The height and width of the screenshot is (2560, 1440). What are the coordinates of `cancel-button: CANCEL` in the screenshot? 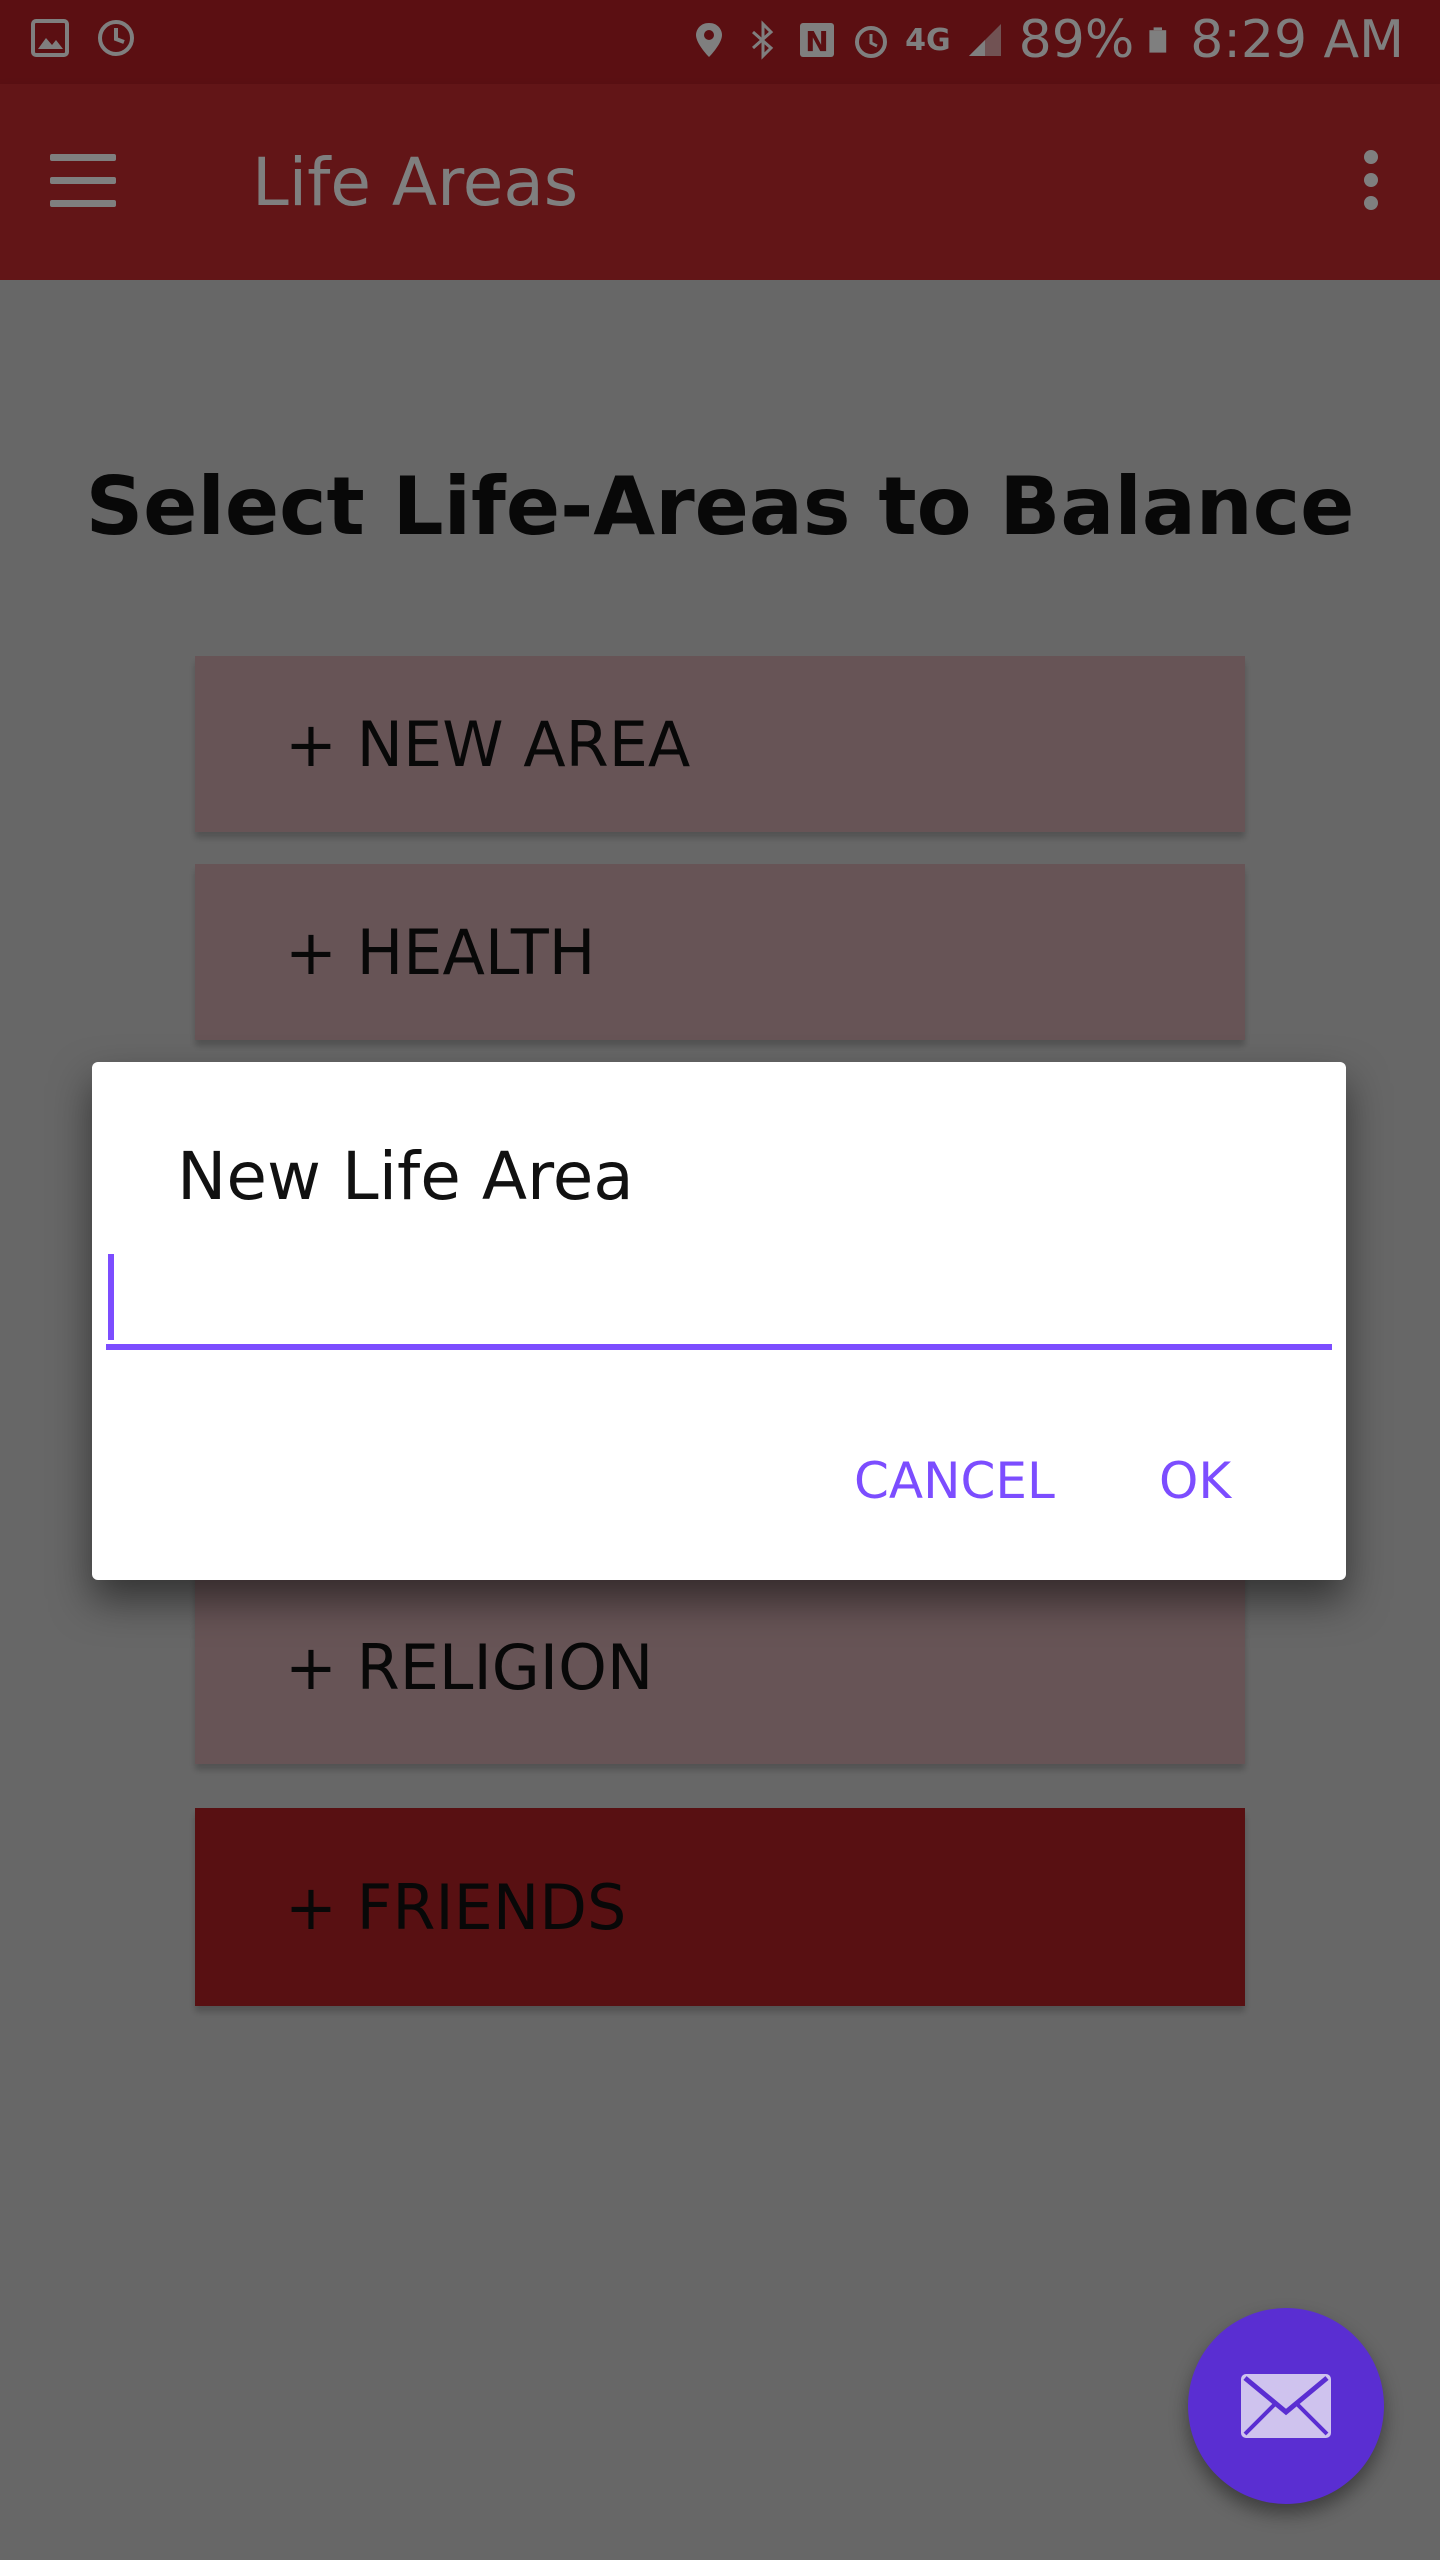 It's located at (954, 1481).